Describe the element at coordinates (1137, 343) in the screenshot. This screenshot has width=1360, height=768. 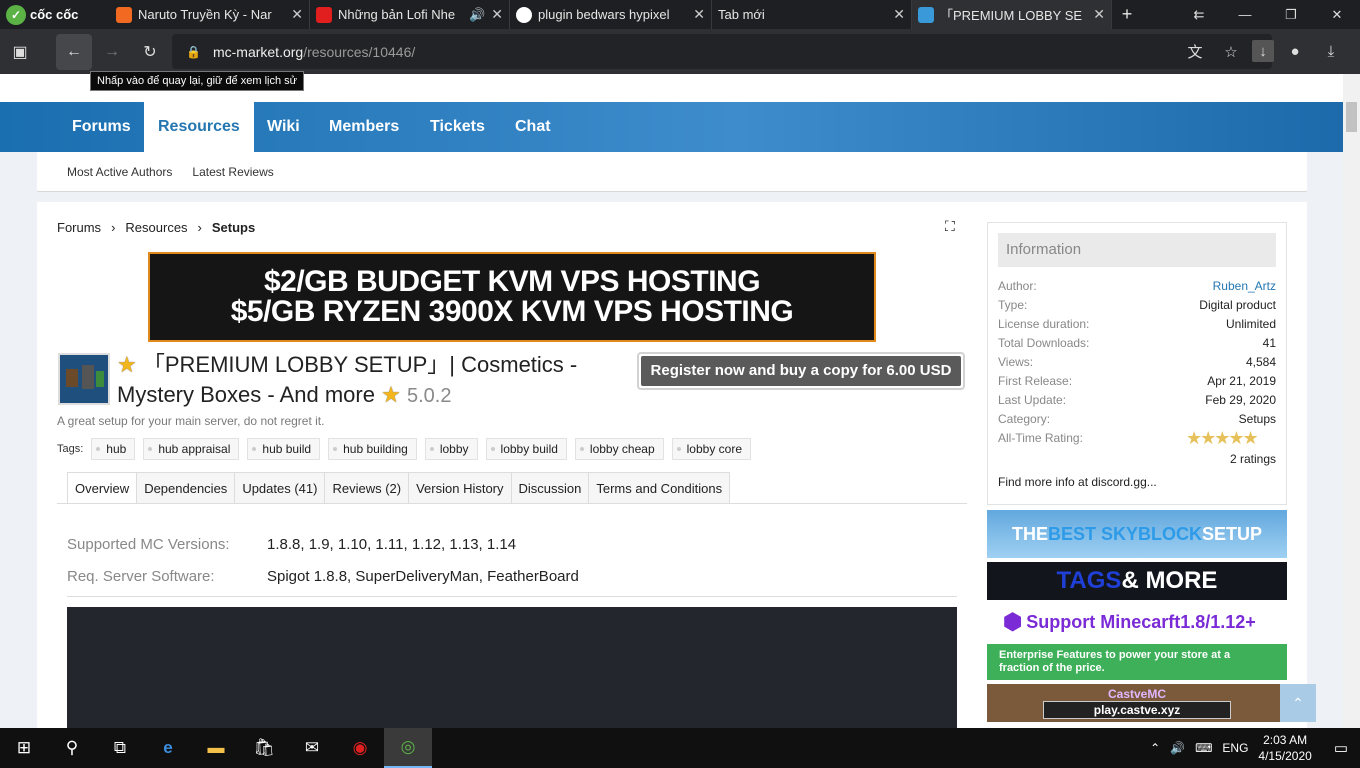
I see `info-row-downloads: Total Downloads: 41` at that location.